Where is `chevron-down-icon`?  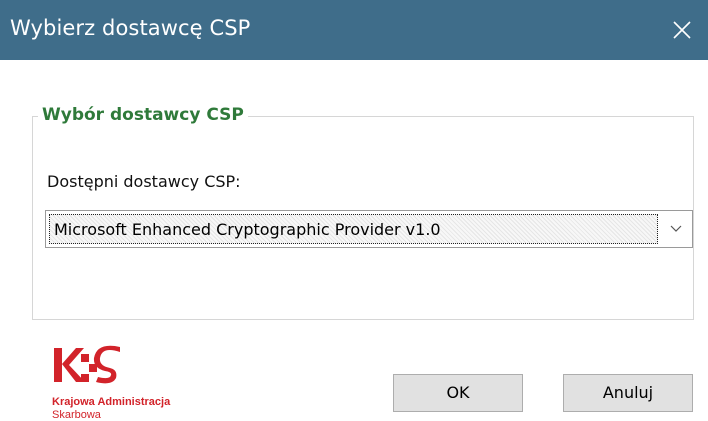
chevron-down-icon is located at coordinates (675, 228).